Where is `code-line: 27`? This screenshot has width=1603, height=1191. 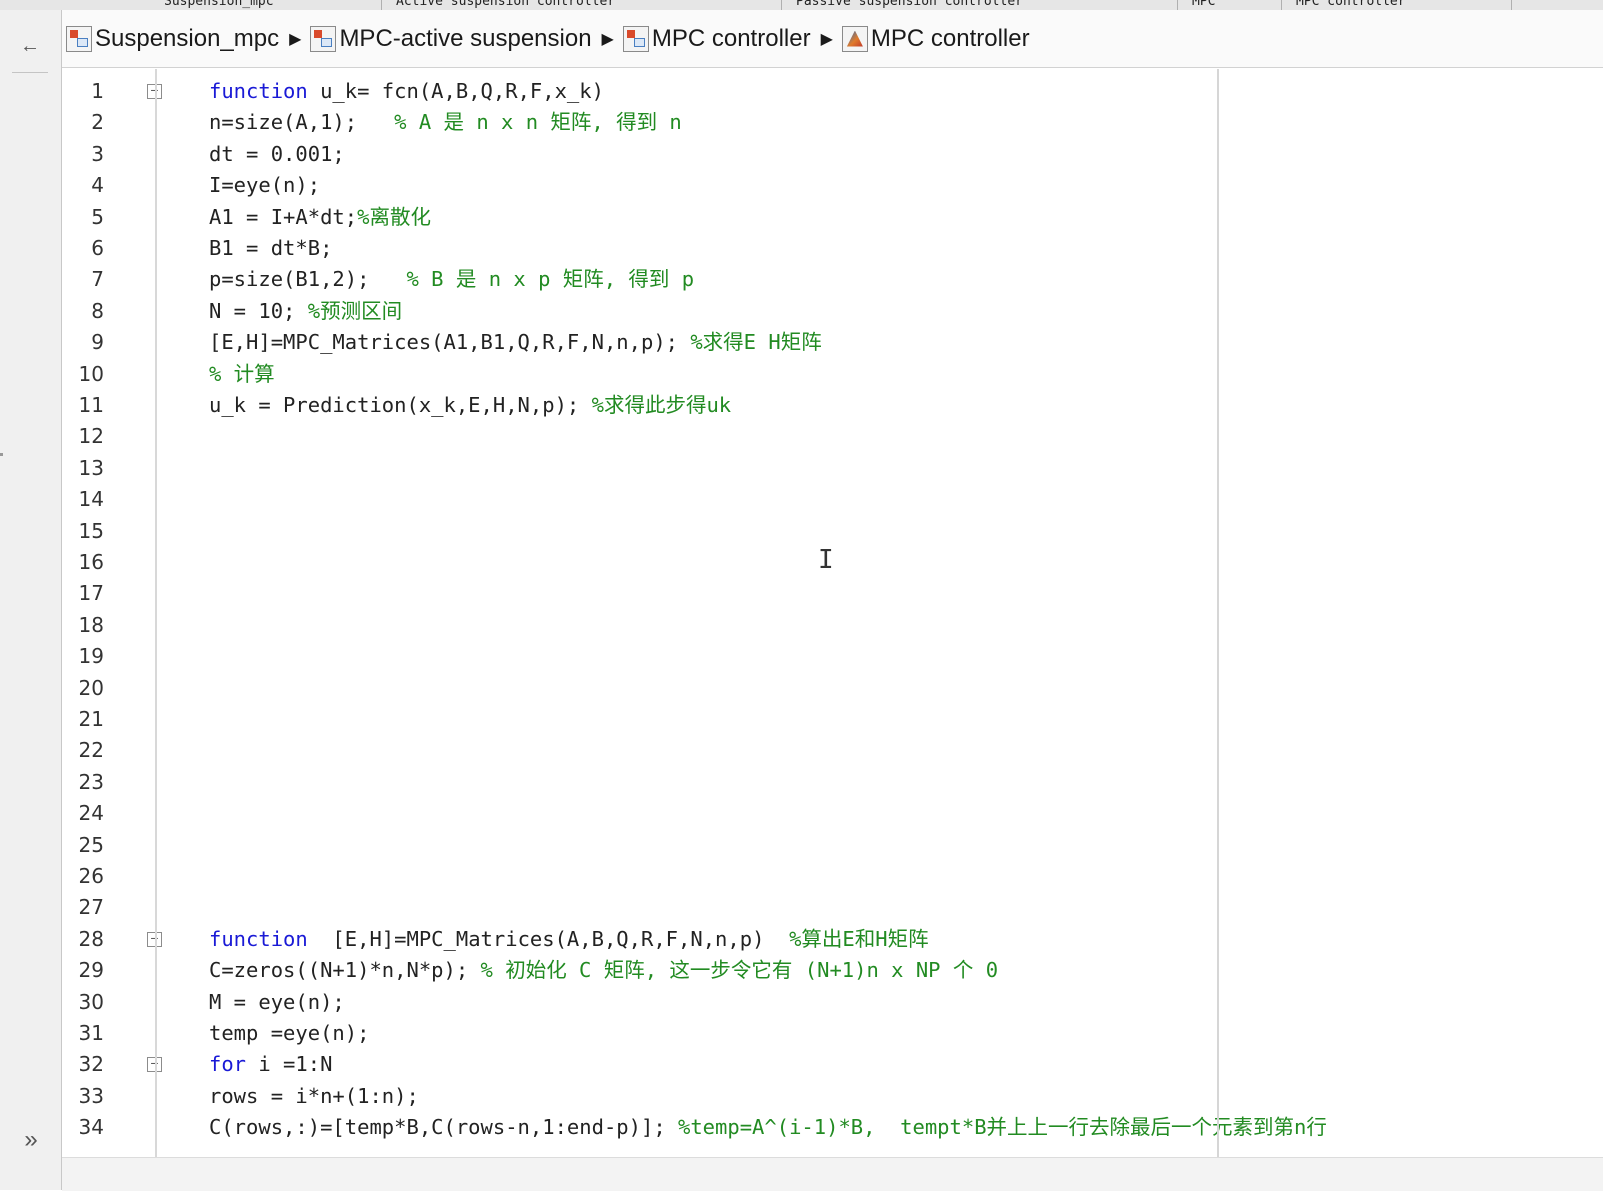 code-line: 27 is located at coordinates (832, 907).